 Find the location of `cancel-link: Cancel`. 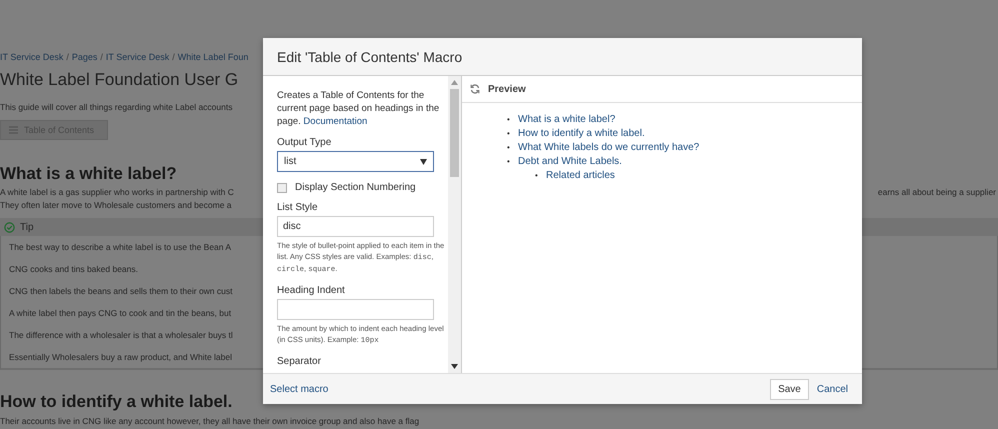

cancel-link: Cancel is located at coordinates (832, 389).